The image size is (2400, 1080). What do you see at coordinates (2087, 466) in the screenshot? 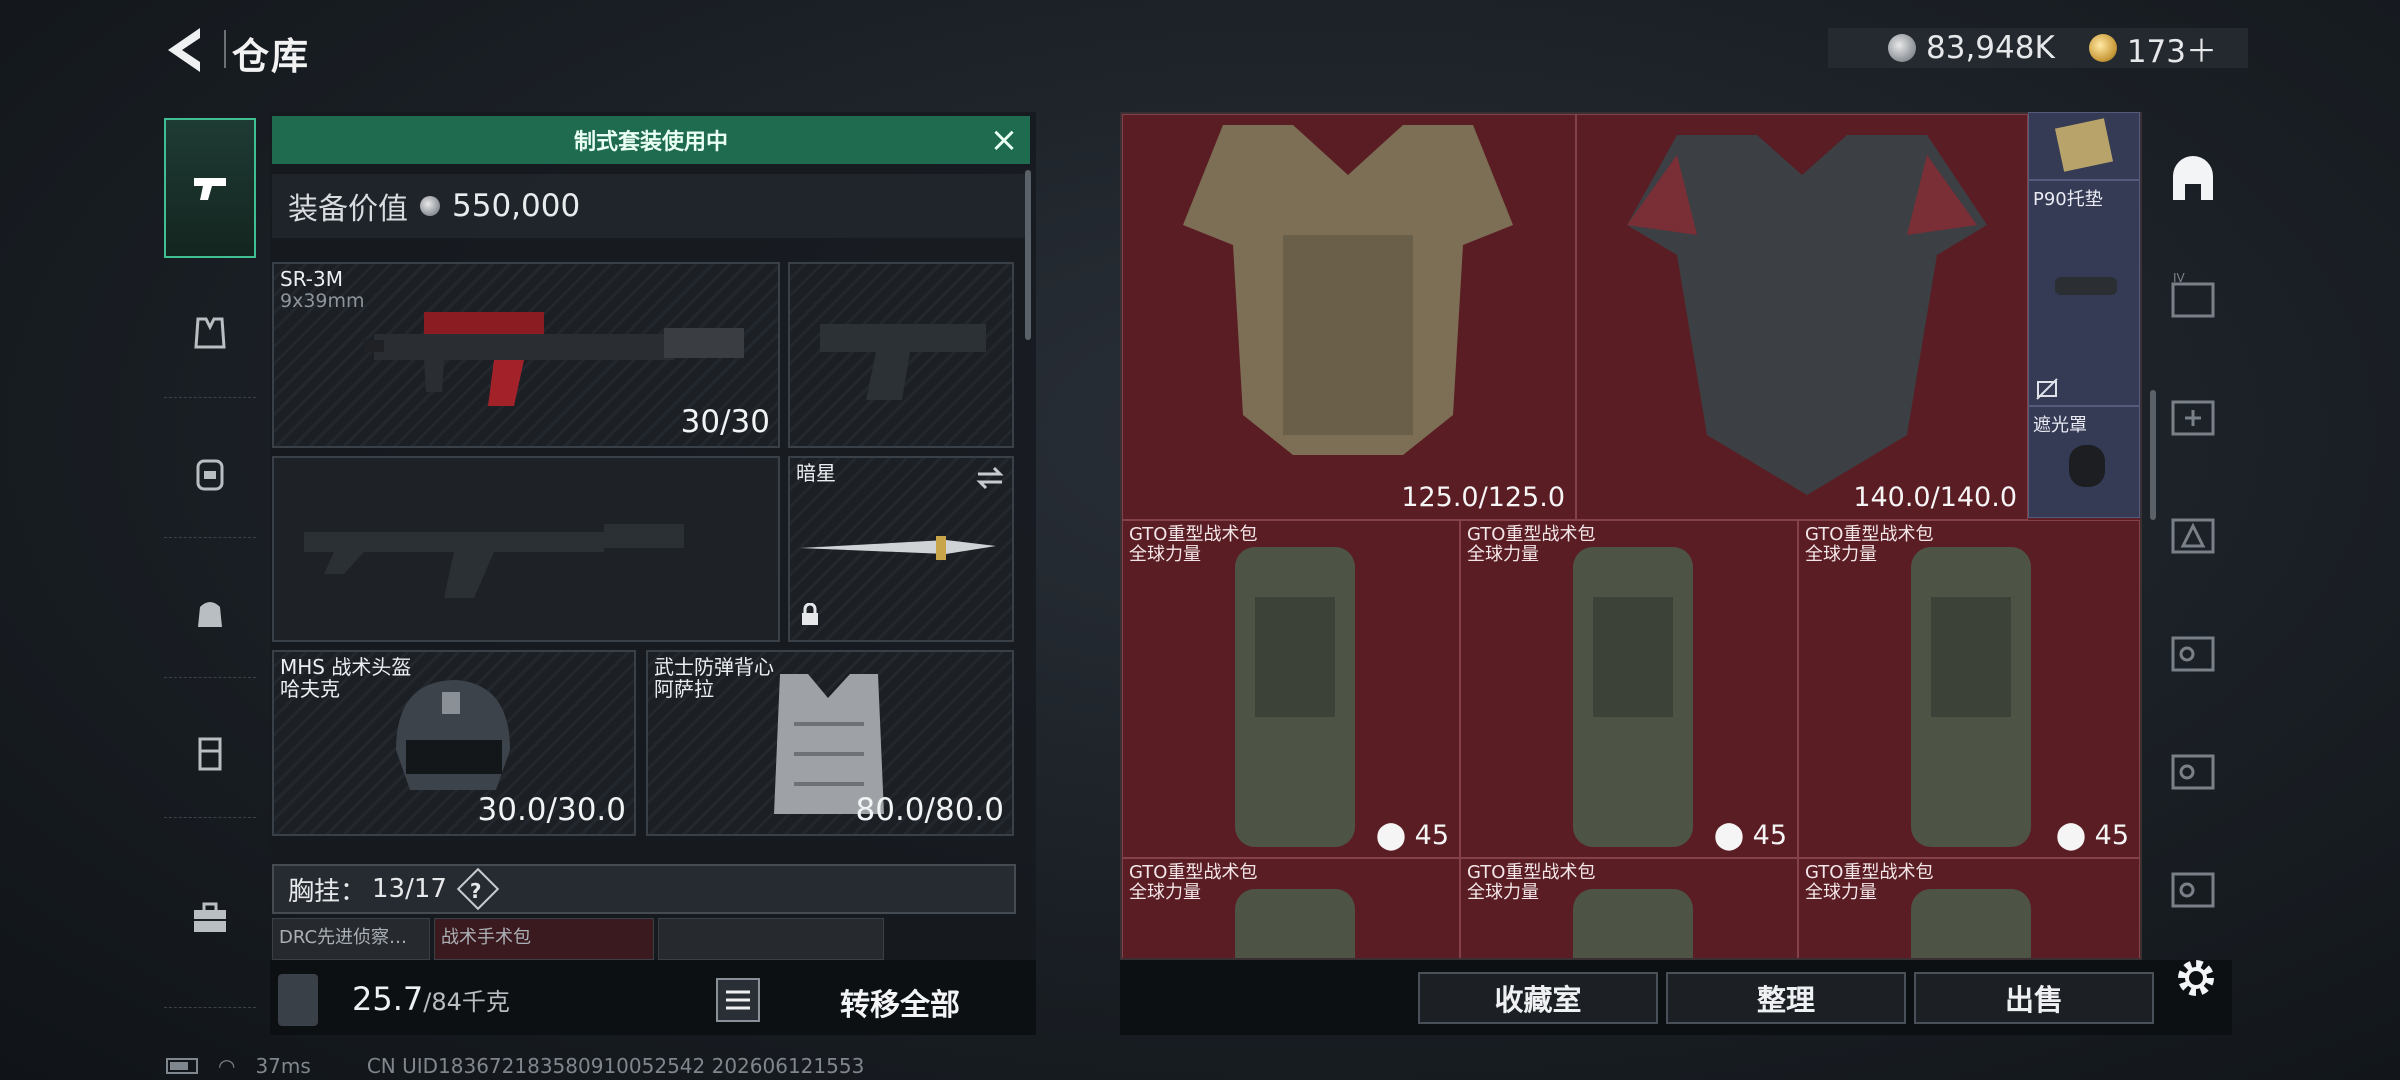
I see `lens-hood-icon` at bounding box center [2087, 466].